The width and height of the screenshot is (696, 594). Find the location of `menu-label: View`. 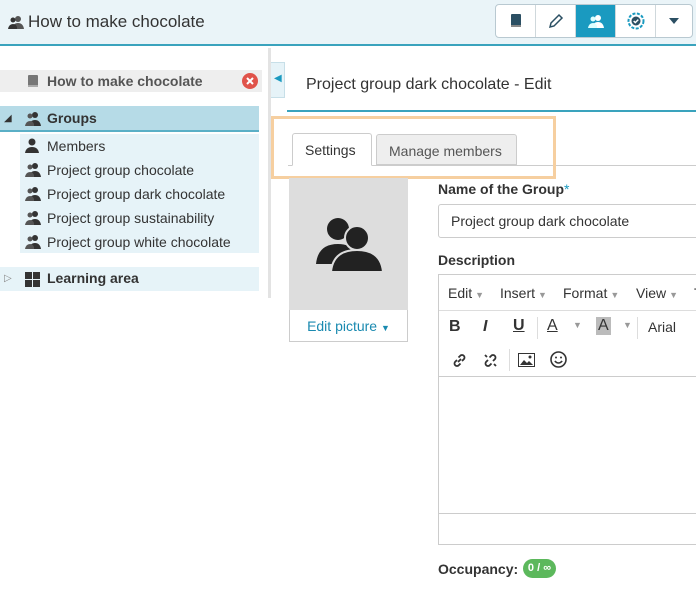

menu-label: View is located at coordinates (651, 293).